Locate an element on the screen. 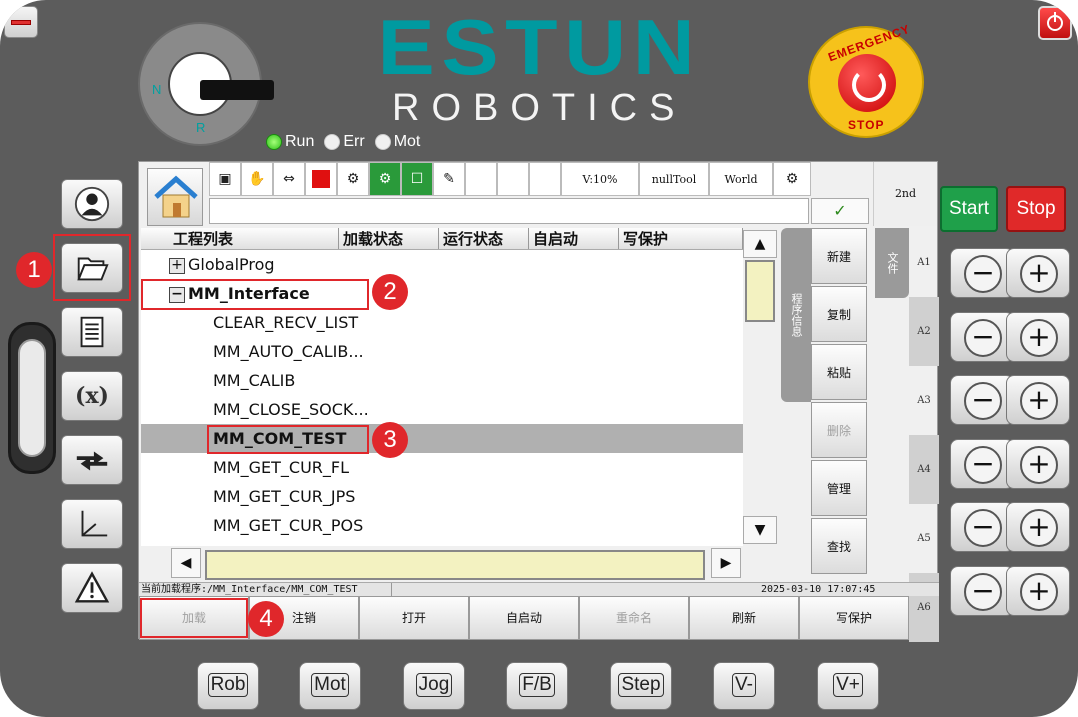 The width and height of the screenshot is (1078, 717). list-item: MM_GET_CUR_POS is located at coordinates (442, 525).